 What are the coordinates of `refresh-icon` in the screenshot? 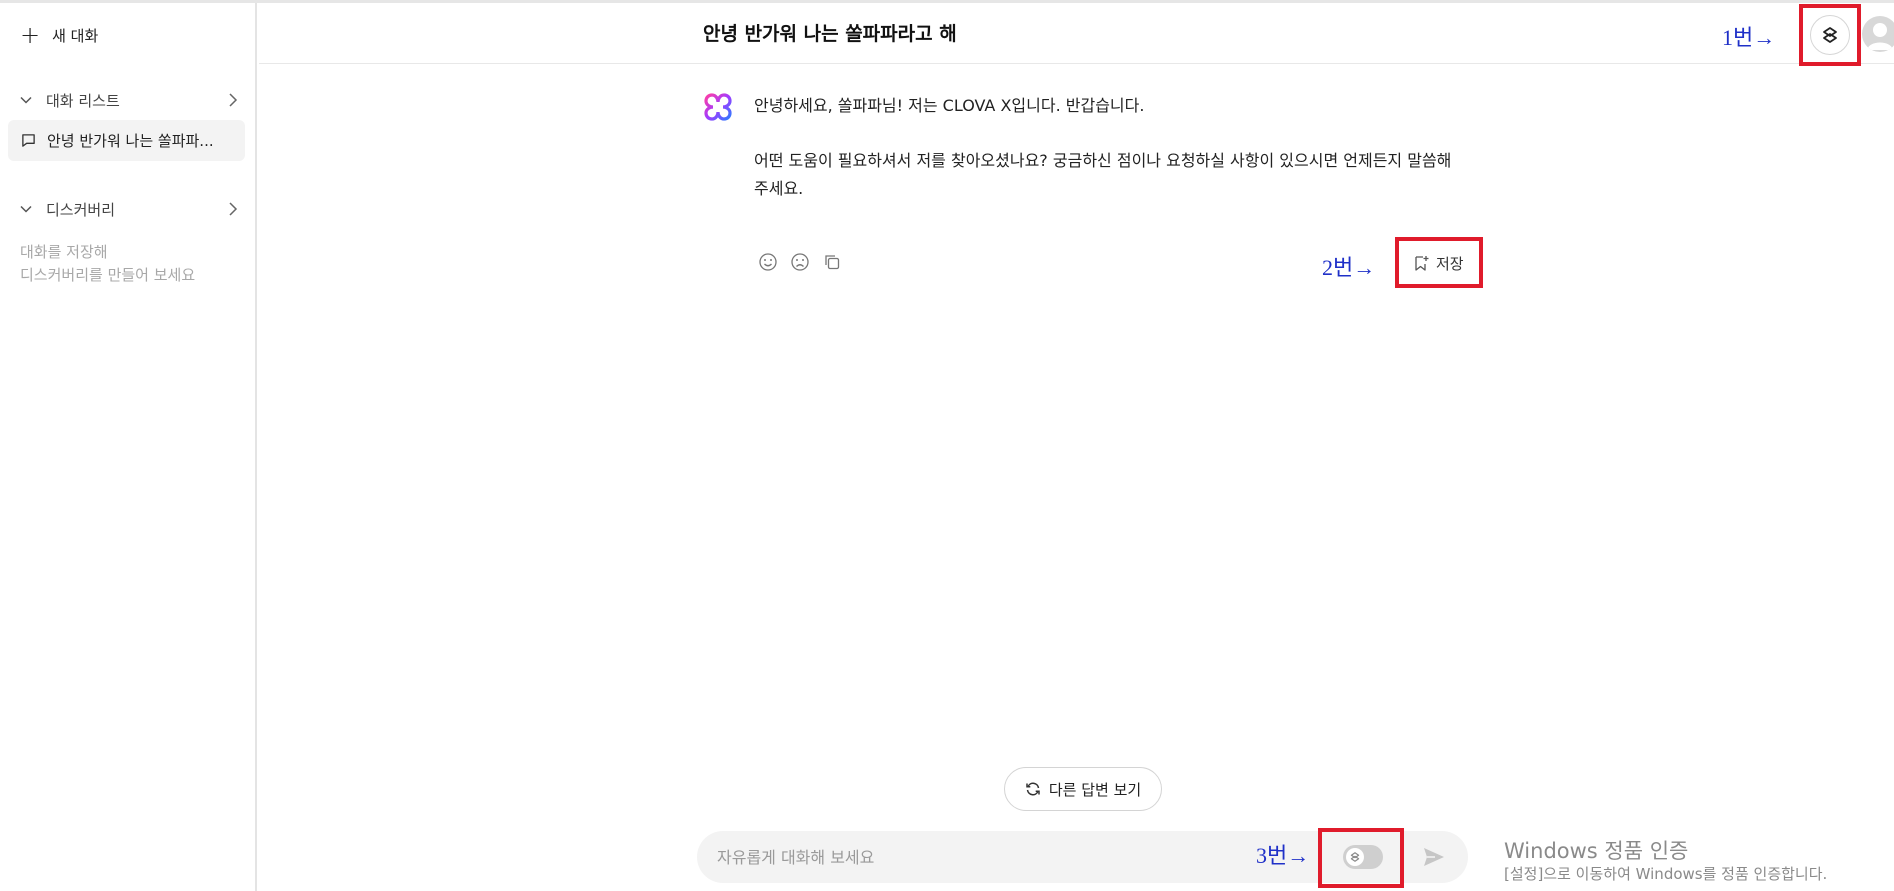 It's located at (1033, 789).